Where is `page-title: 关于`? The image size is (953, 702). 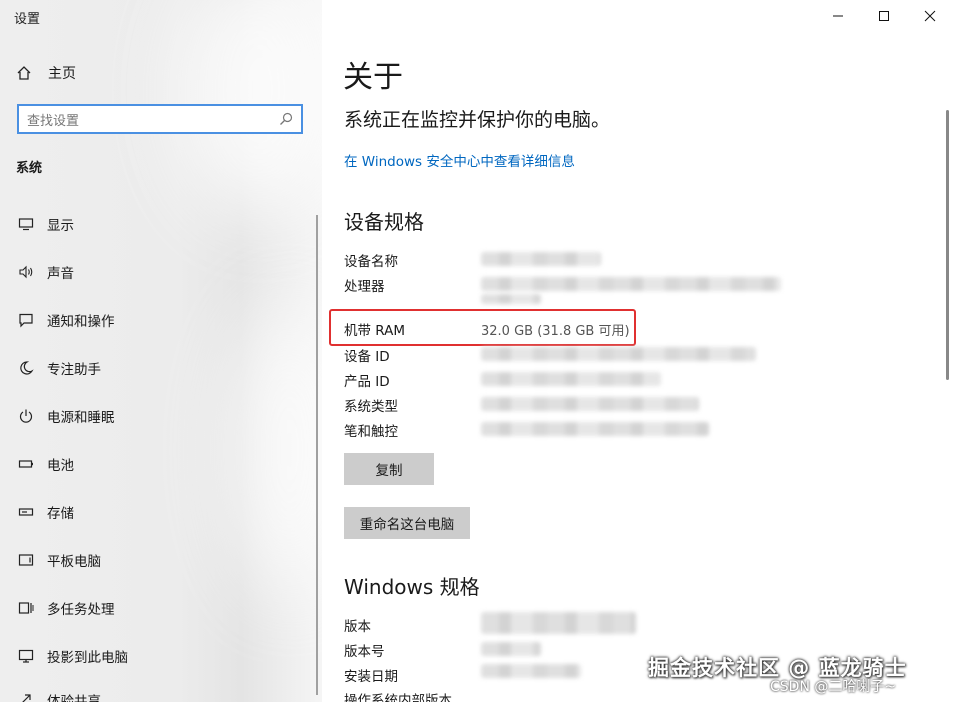 page-title: 关于 is located at coordinates (373, 77).